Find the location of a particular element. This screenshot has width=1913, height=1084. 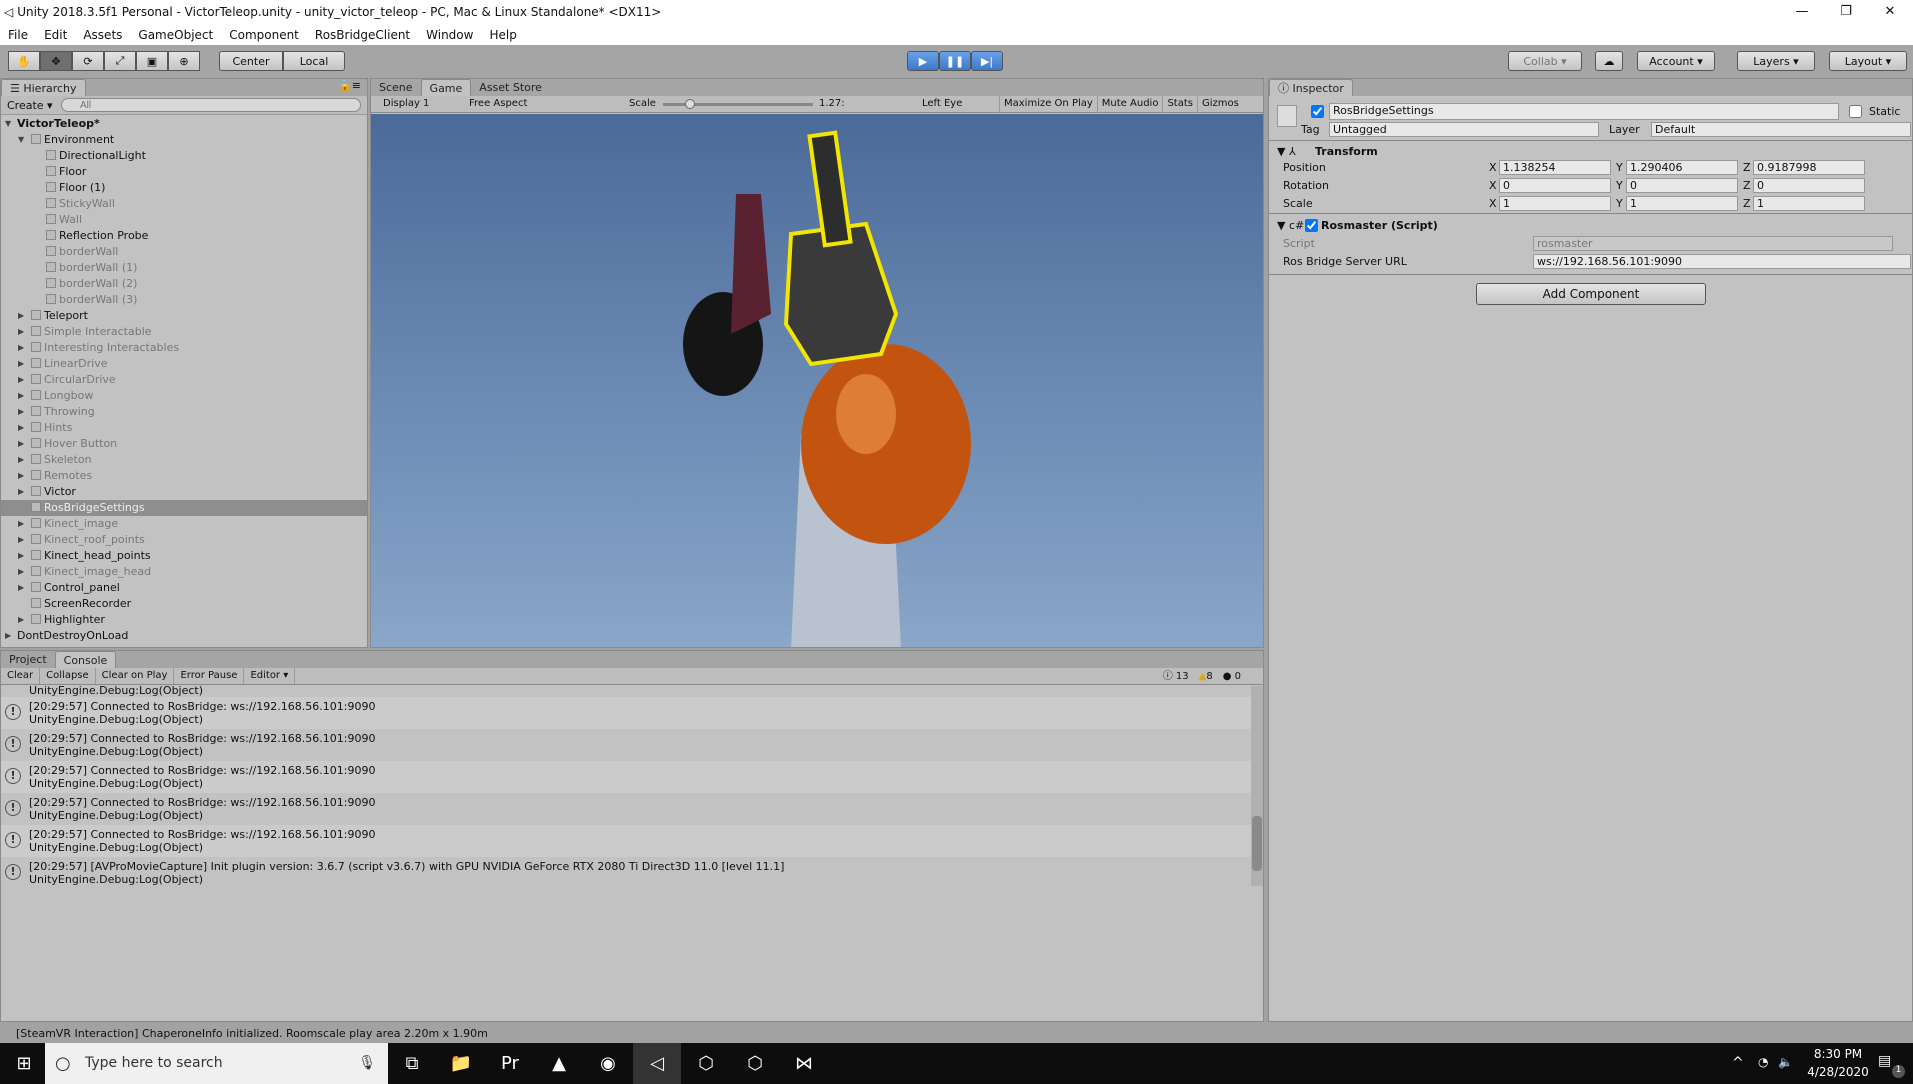

rotate-tool-button: ⟳ is located at coordinates (88, 61).